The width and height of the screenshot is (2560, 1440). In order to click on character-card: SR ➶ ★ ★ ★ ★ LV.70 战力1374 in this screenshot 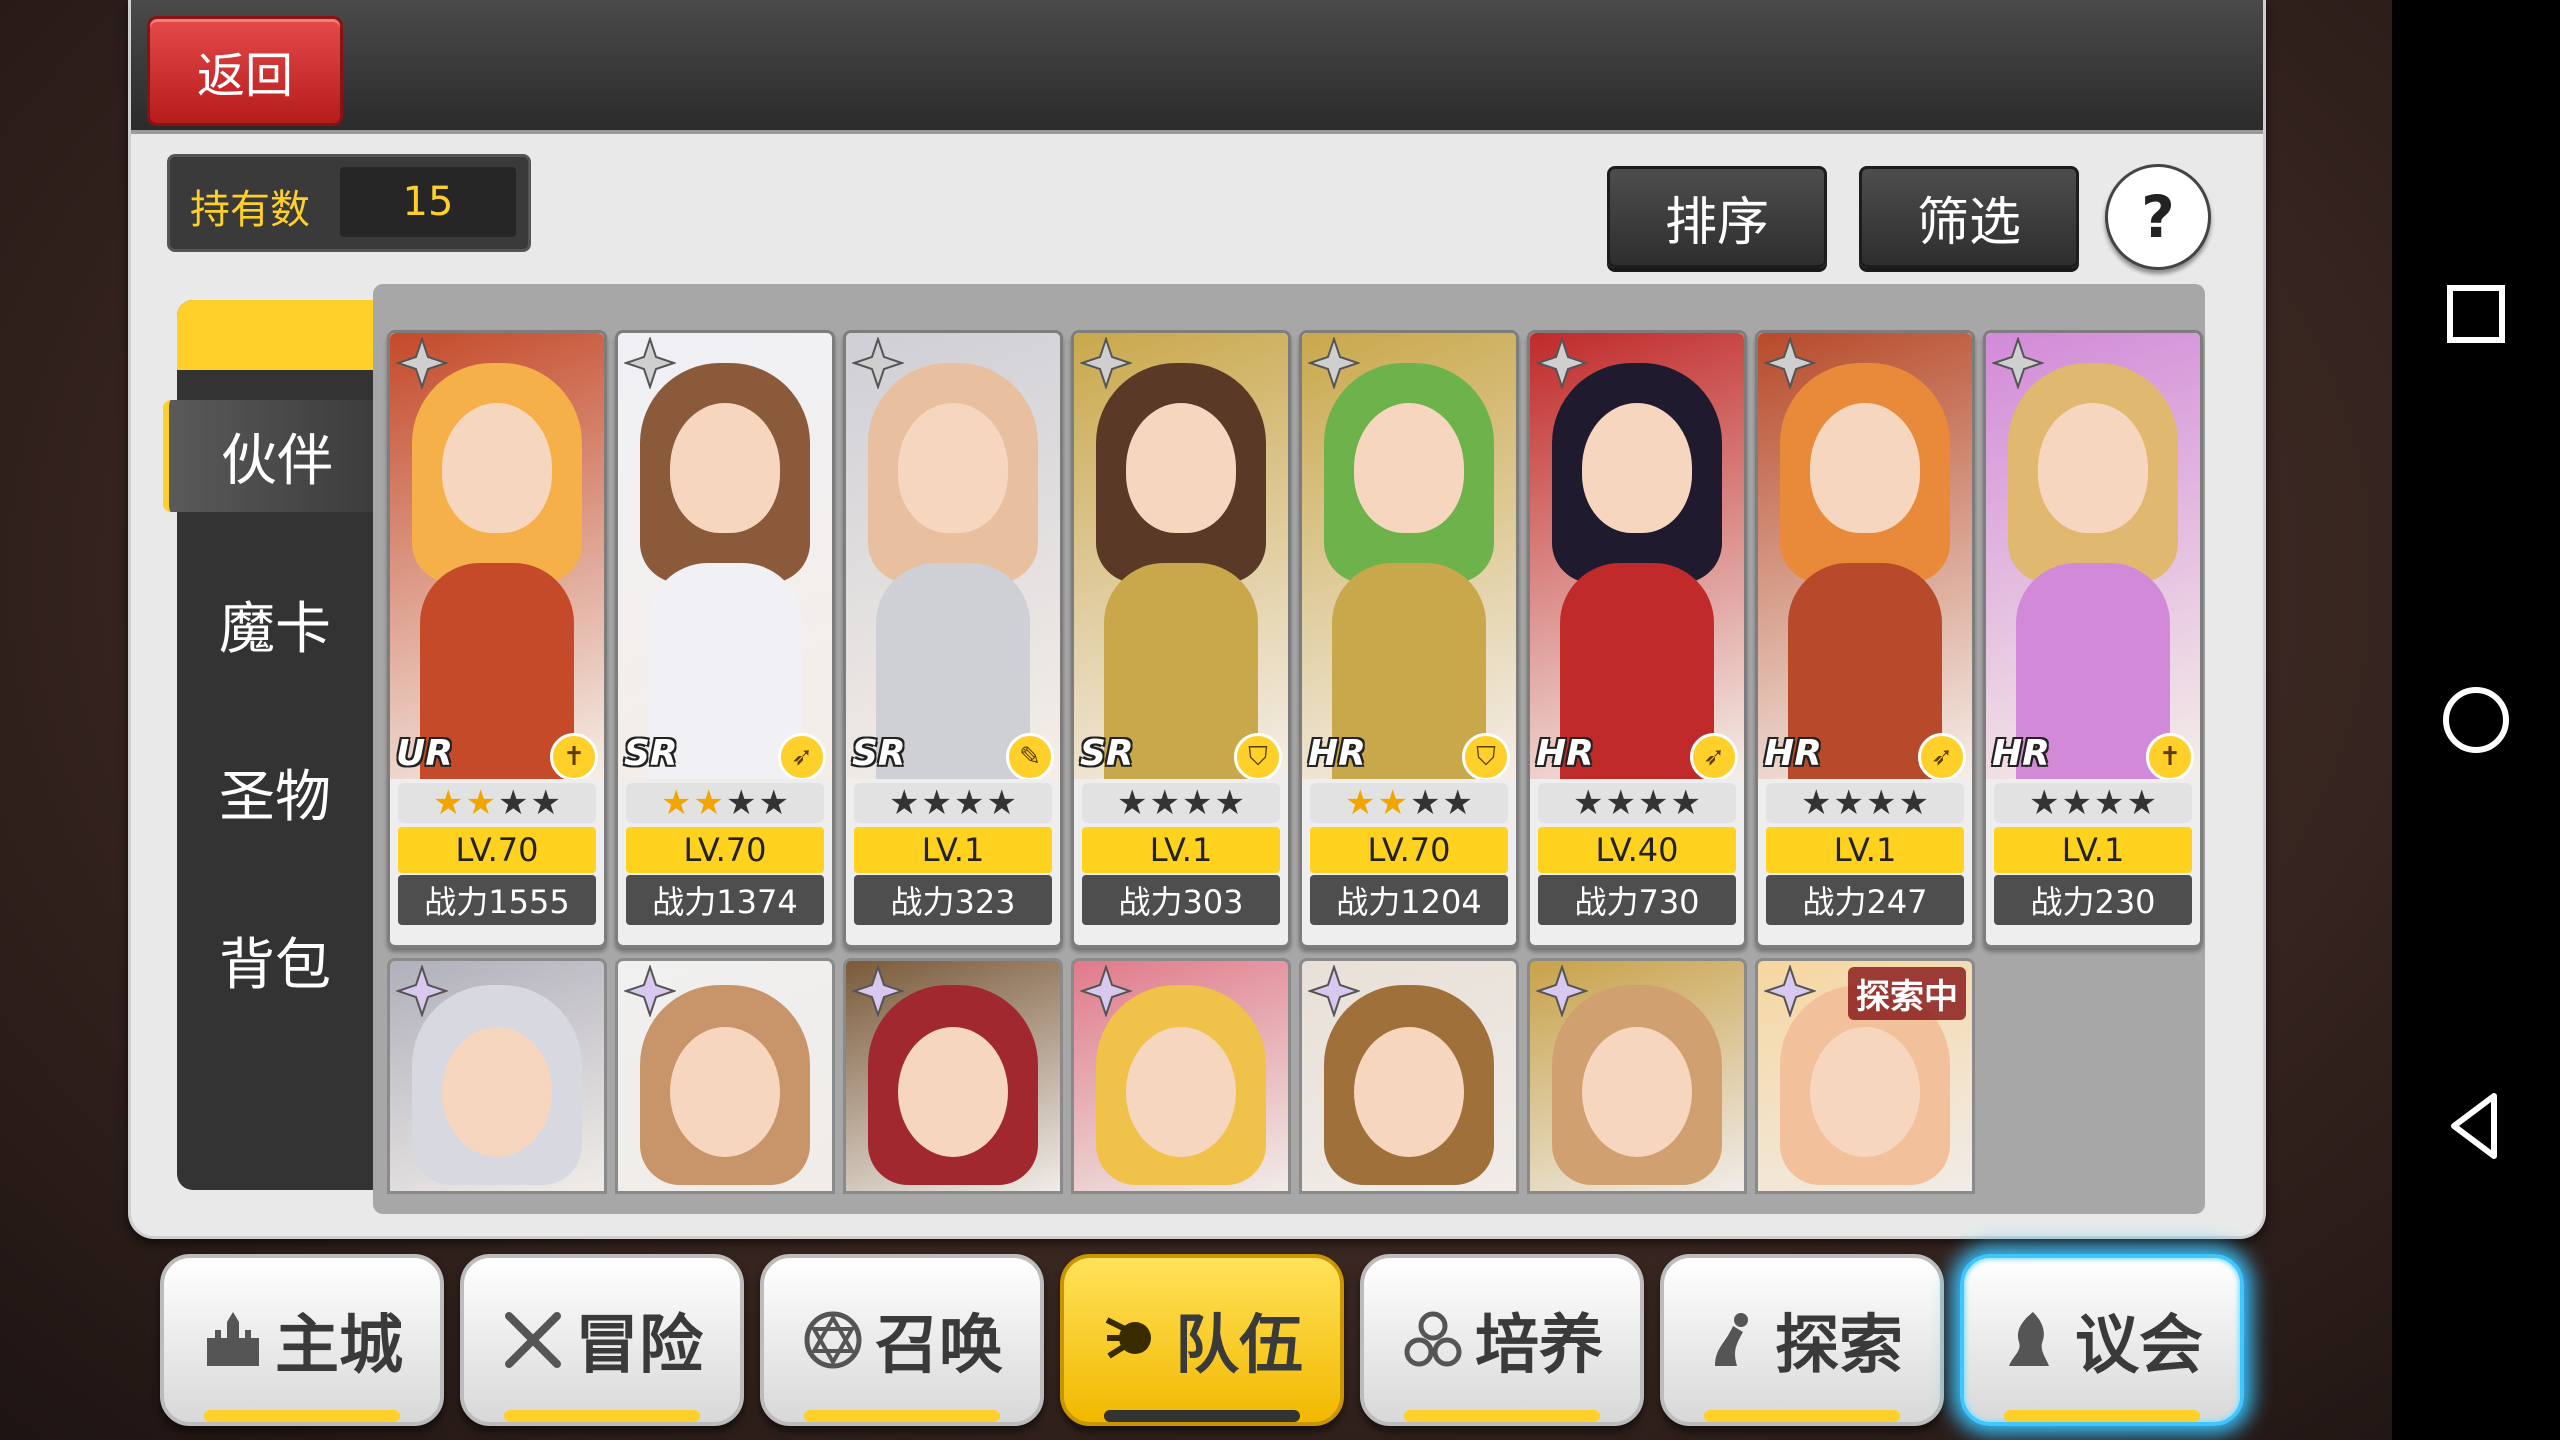, I will do `click(725, 639)`.